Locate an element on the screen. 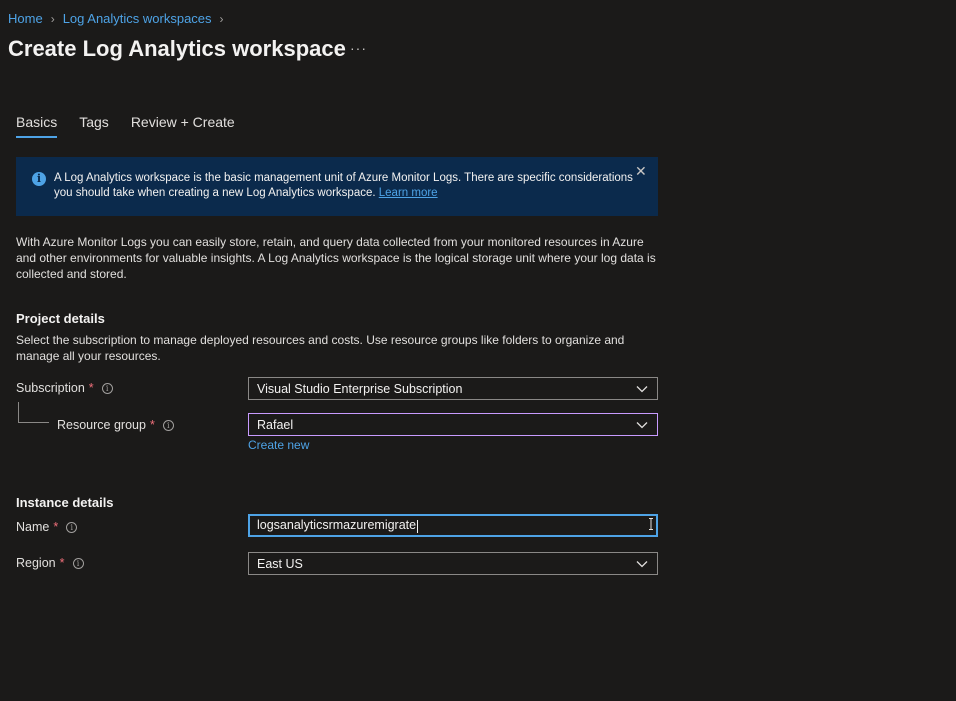 The width and height of the screenshot is (956, 701). name-input: logsanalyticsrmazuremigrate is located at coordinates (453, 525).